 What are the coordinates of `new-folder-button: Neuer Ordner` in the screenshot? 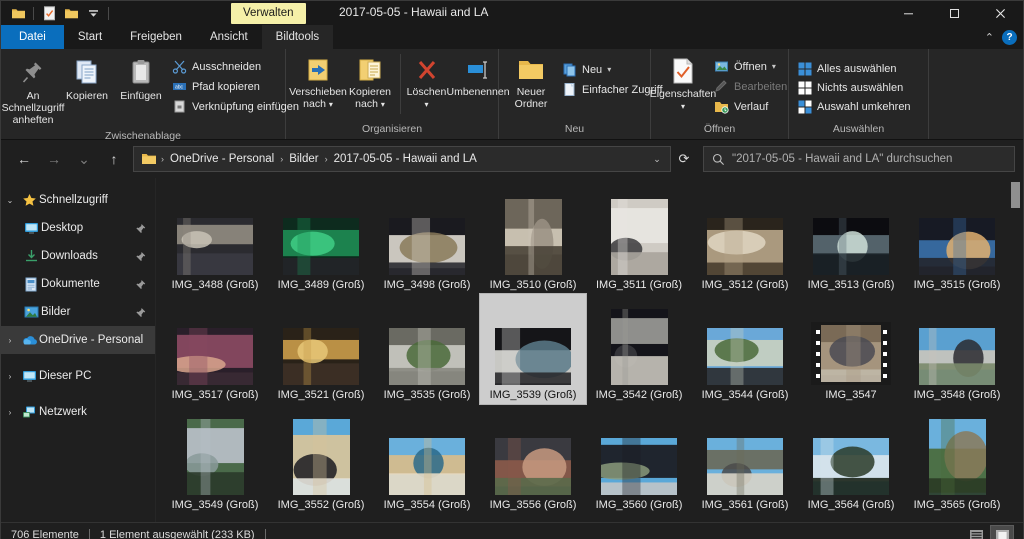 It's located at (531, 83).